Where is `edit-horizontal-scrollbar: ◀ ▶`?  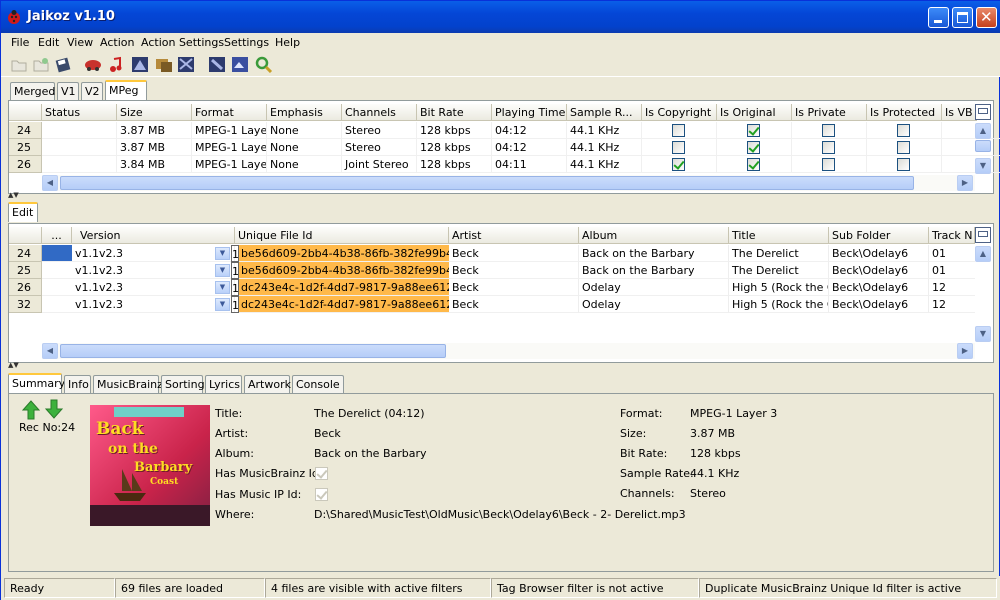 edit-horizontal-scrollbar: ◀ ▶ is located at coordinates (508, 351).